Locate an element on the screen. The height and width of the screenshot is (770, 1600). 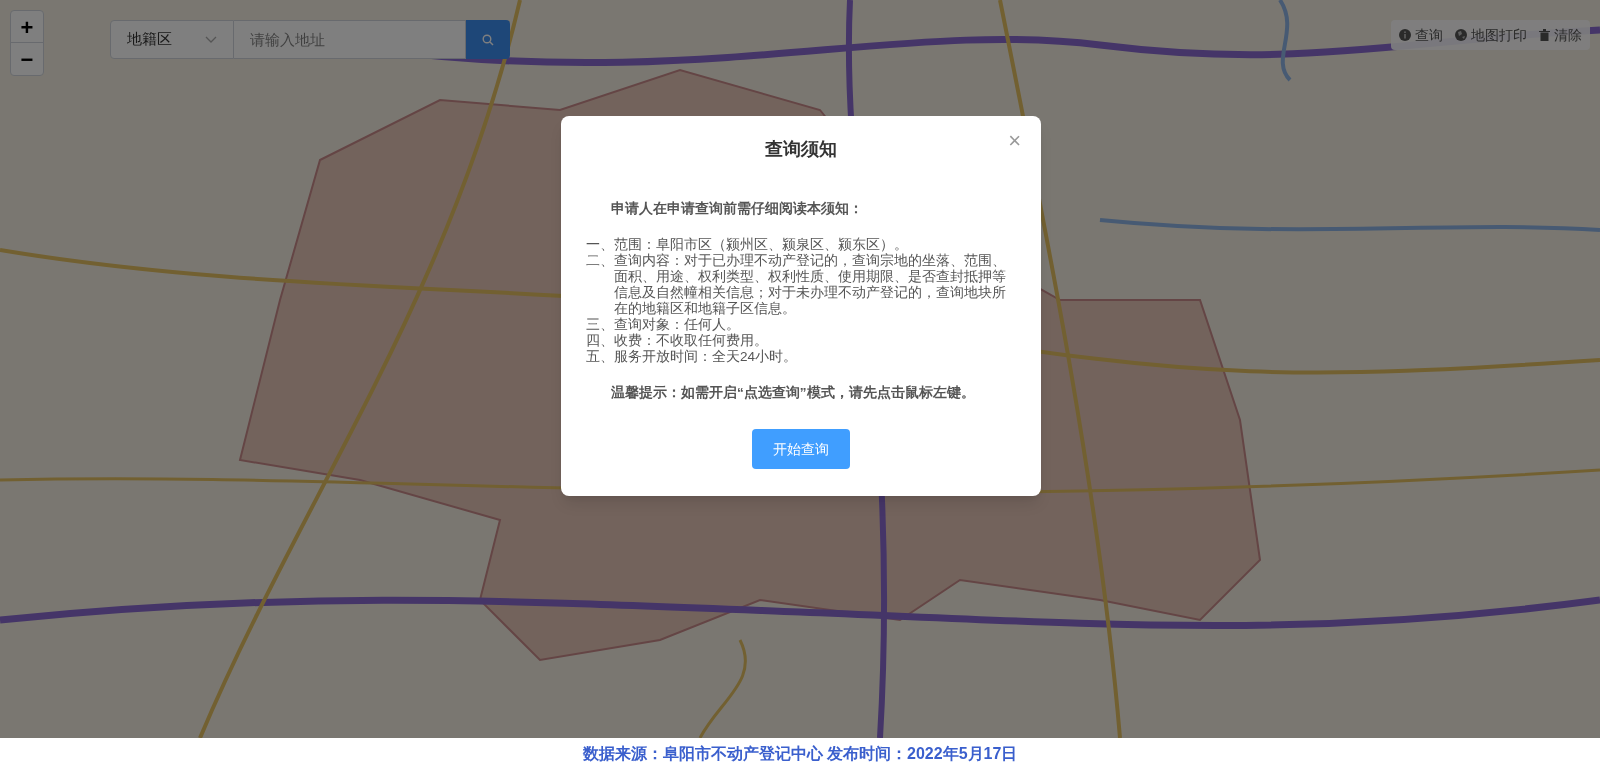
district-select: 地籍区 is located at coordinates (172, 39).